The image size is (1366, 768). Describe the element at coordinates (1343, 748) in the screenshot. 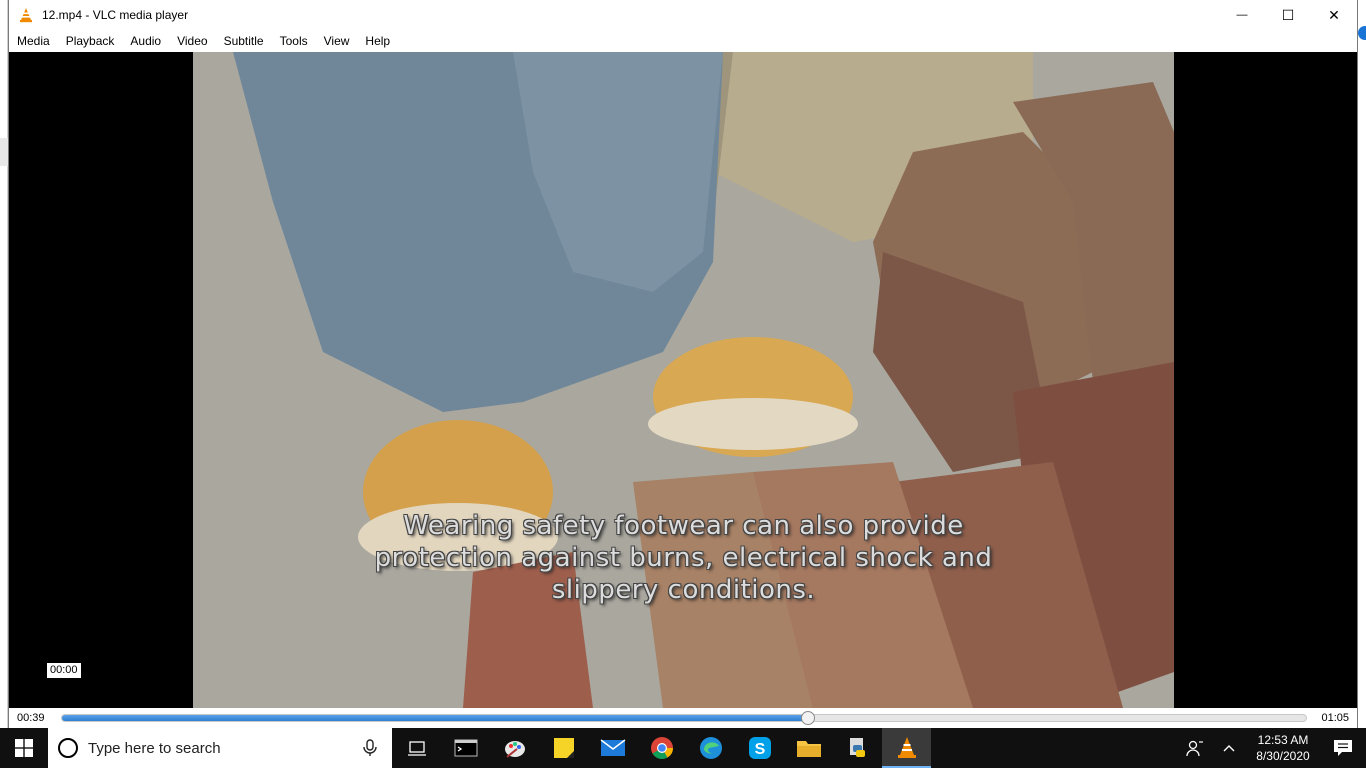

I see `notification-center-icon` at that location.